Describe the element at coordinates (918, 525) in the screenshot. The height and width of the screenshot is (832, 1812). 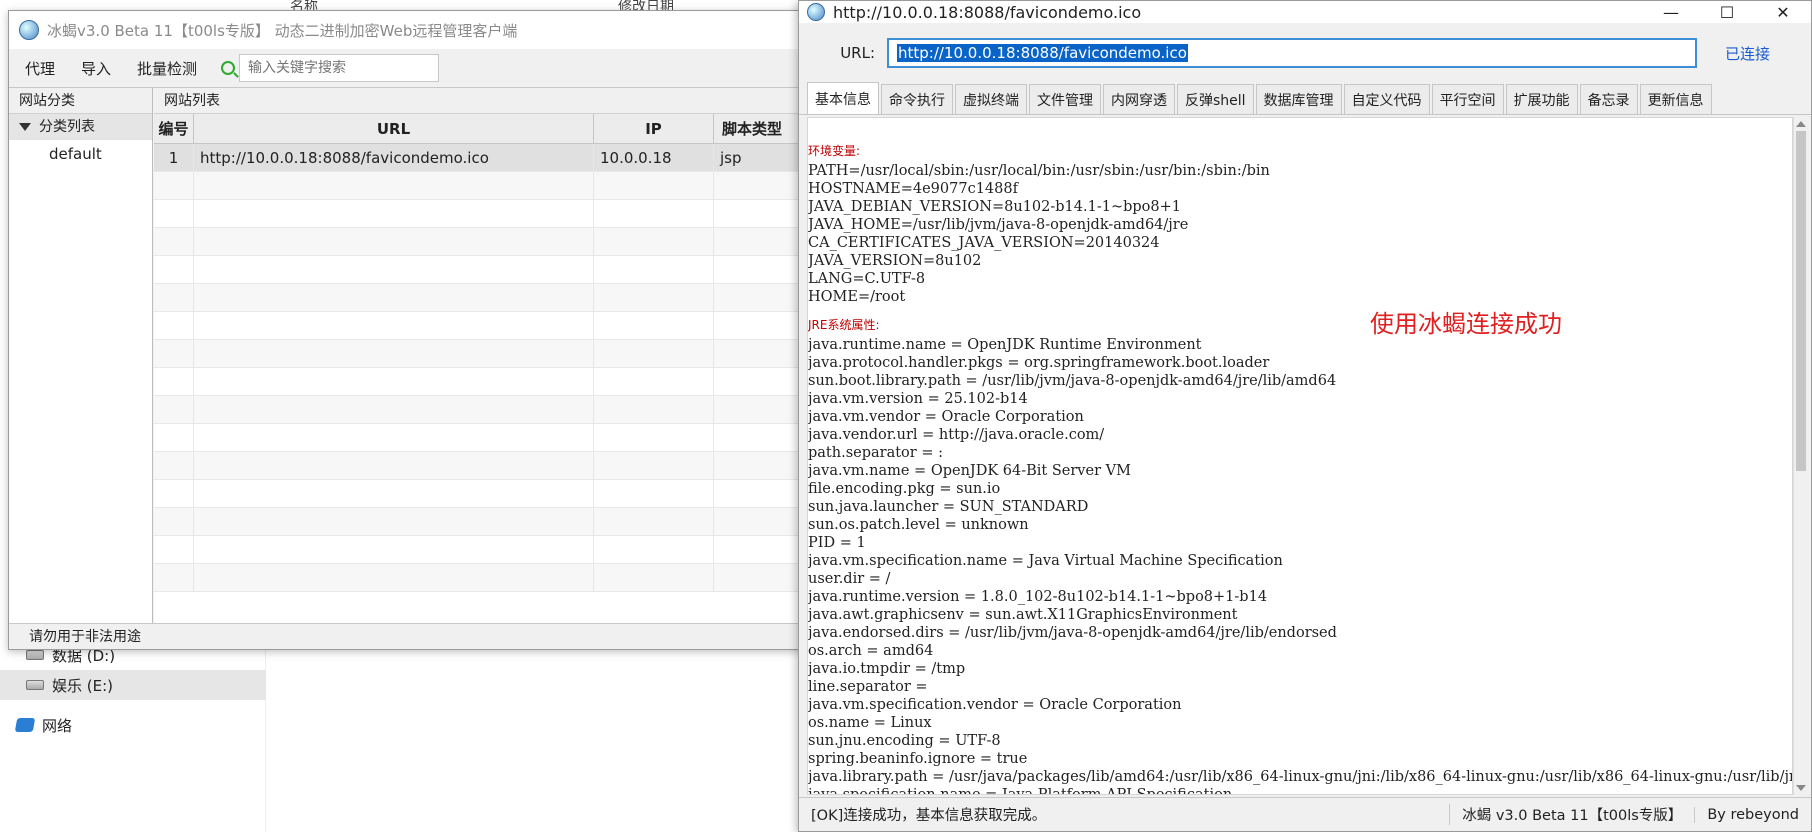
I see `info-line: sun.os.patch.level = unknown` at that location.